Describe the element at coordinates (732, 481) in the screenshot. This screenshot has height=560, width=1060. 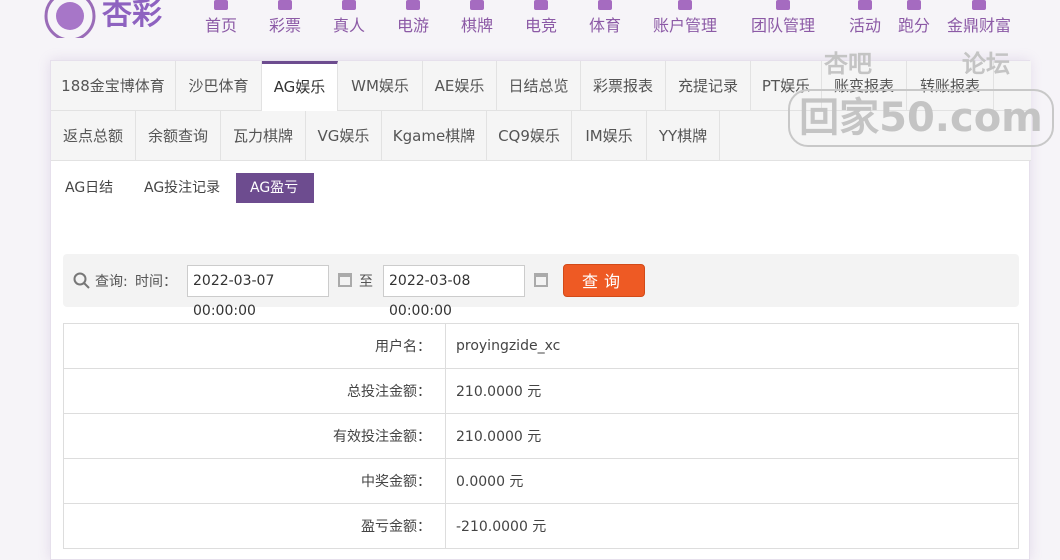
I see `row-value: 0.0000 元` at that location.